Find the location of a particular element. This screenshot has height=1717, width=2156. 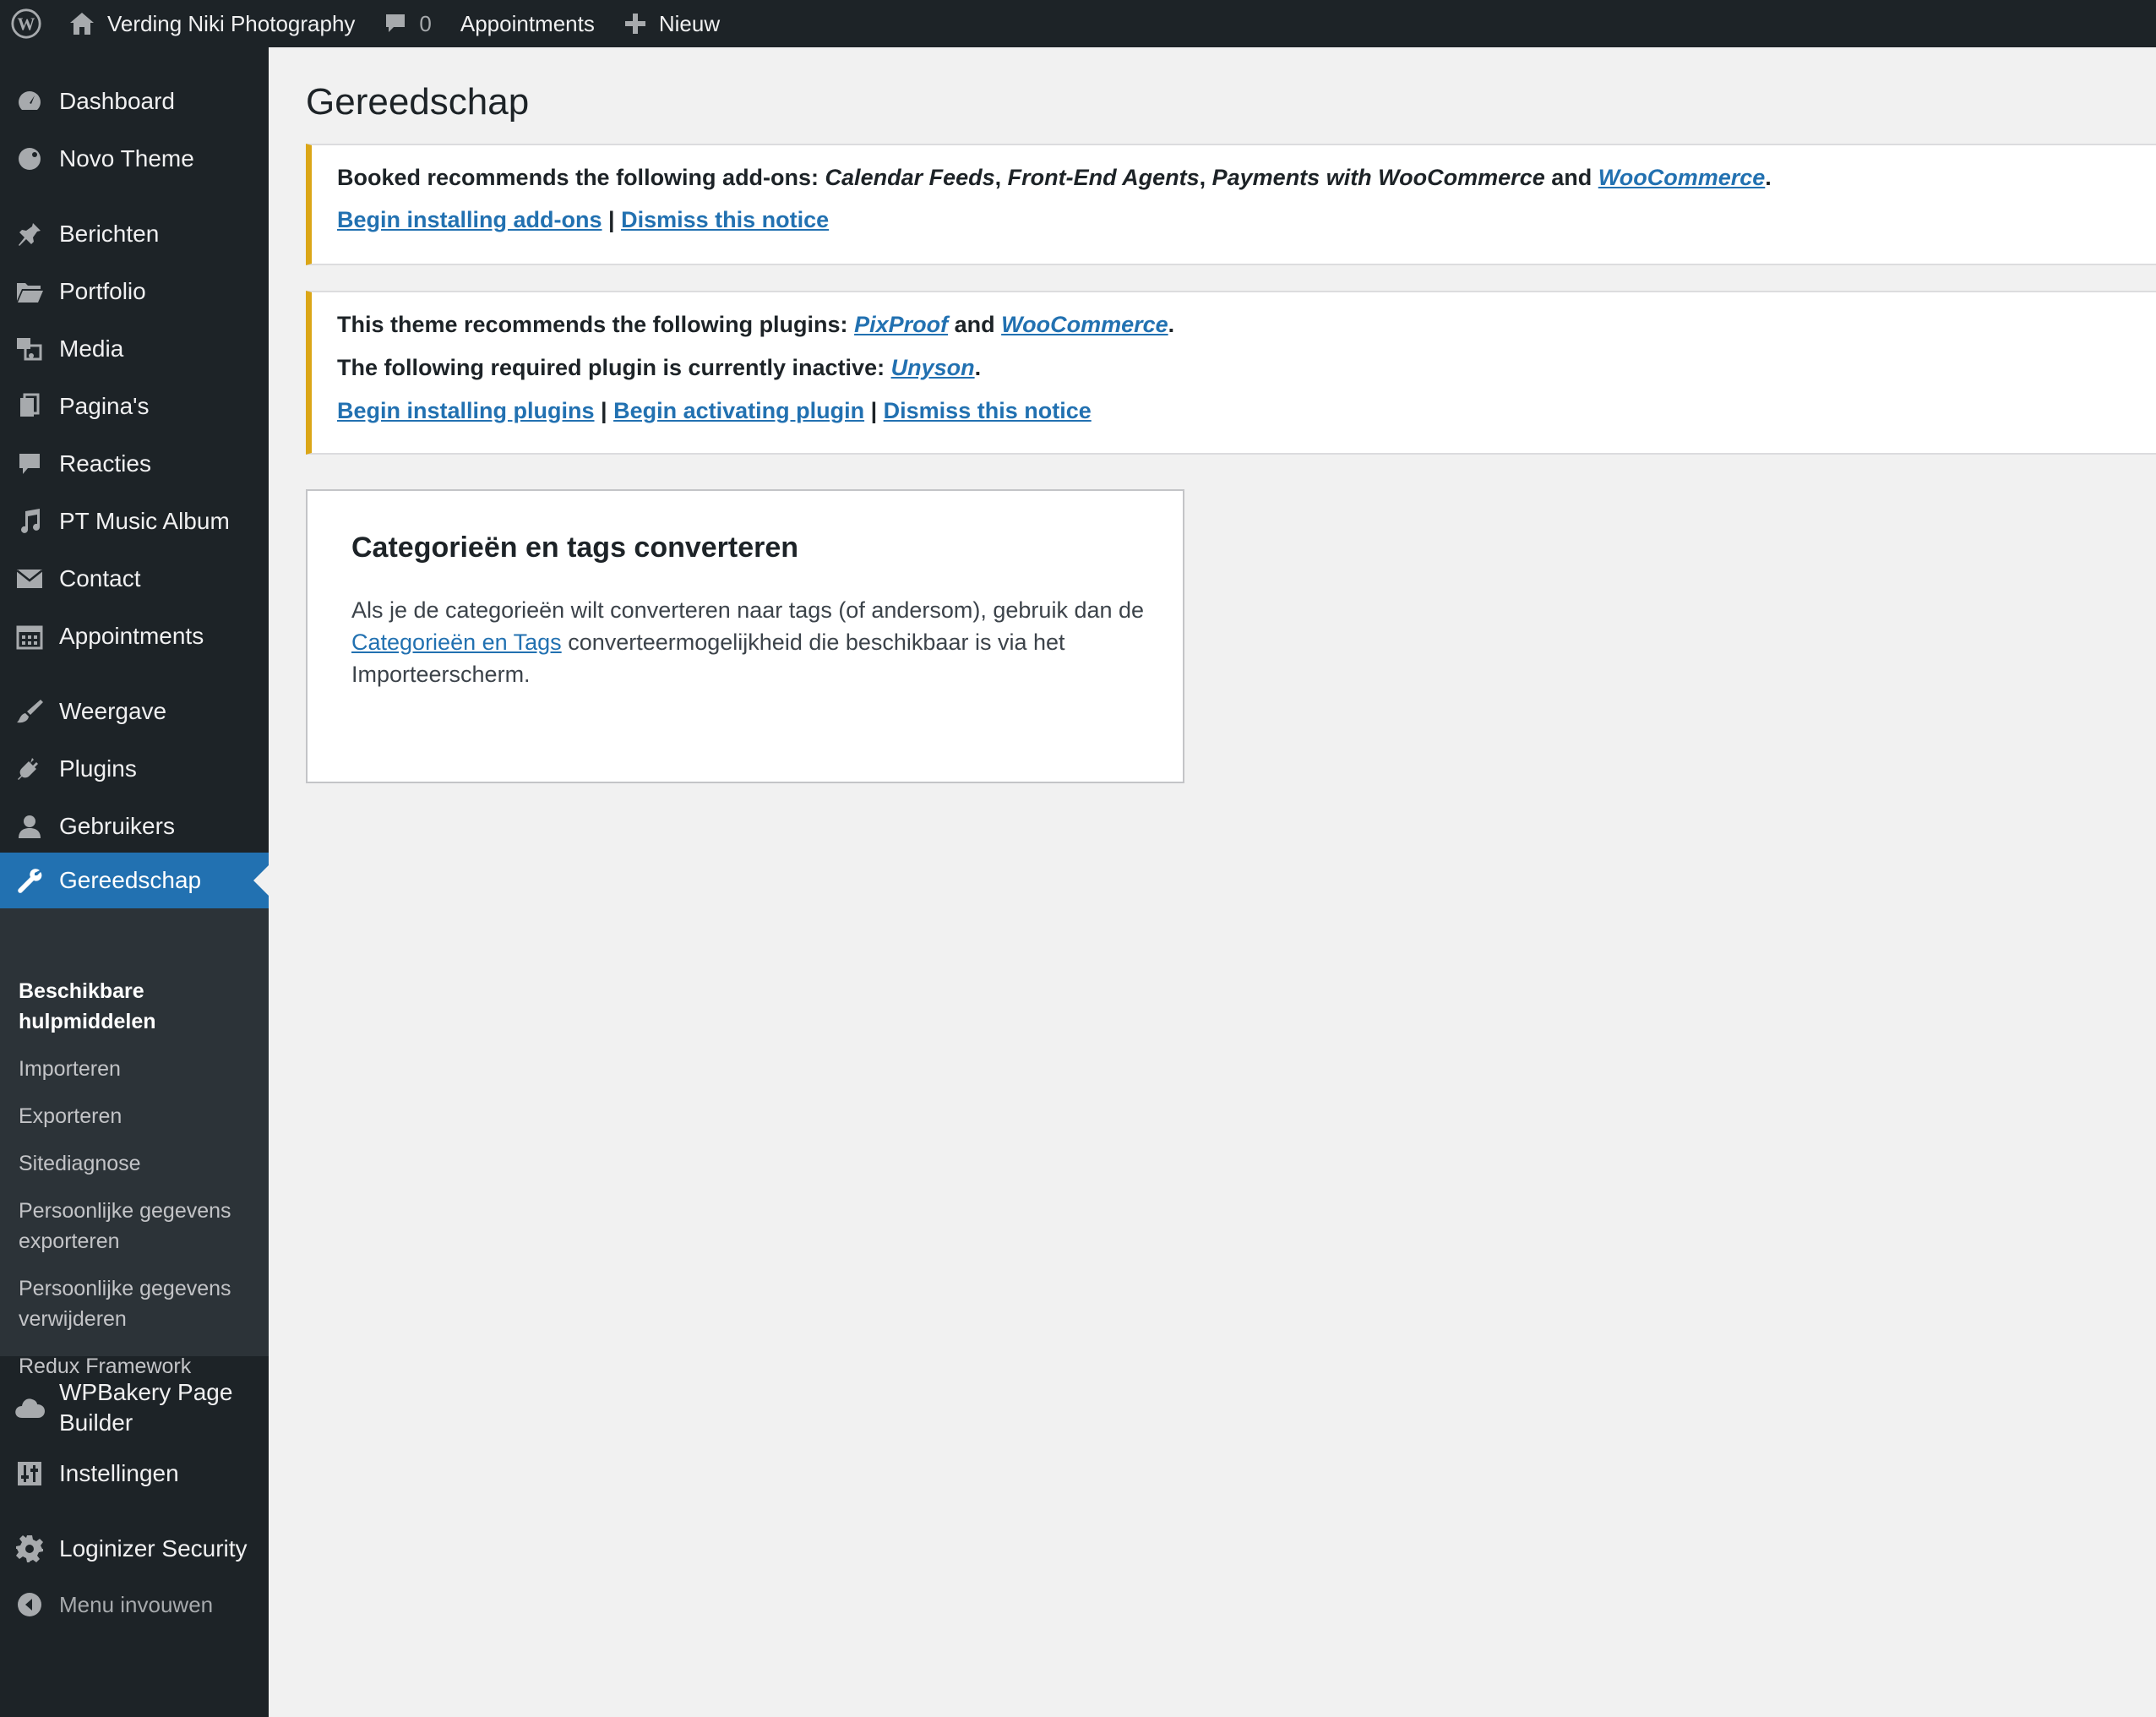

sidebar-item-weergave: Weergave is located at coordinates (134, 712).